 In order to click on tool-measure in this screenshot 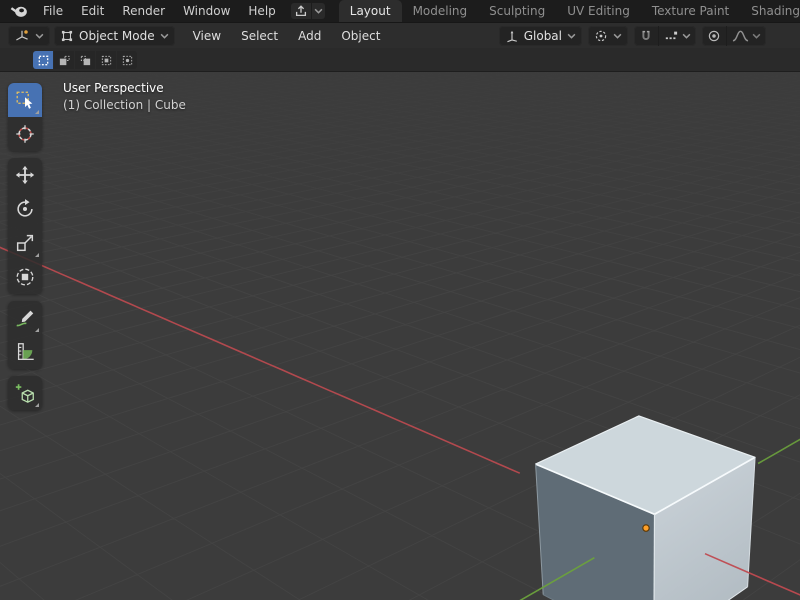, I will do `click(25, 352)`.